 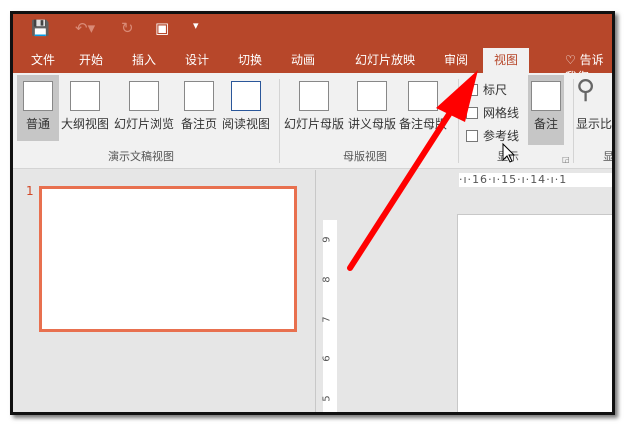 I want to click on arrow-head, so click(x=457, y=96).